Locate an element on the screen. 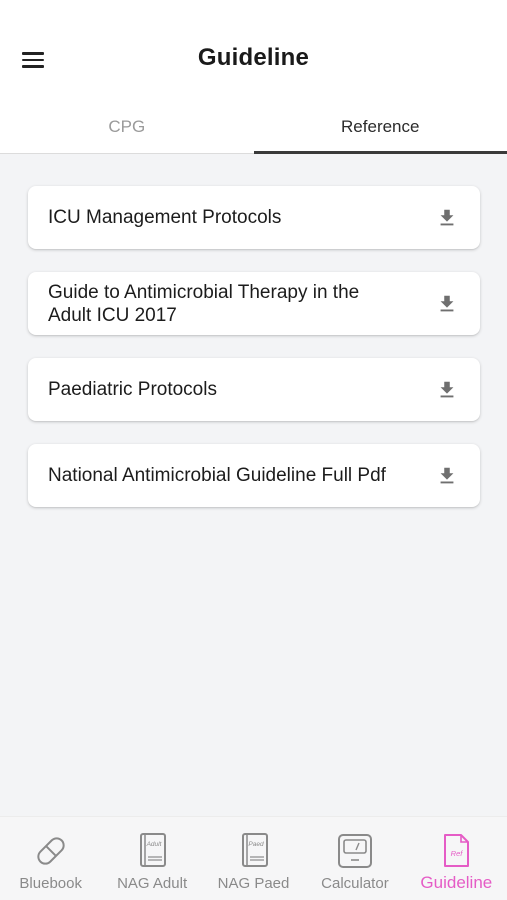 Image resolution: width=507 pixels, height=900 pixels. calculator-icon is located at coordinates (354, 851).